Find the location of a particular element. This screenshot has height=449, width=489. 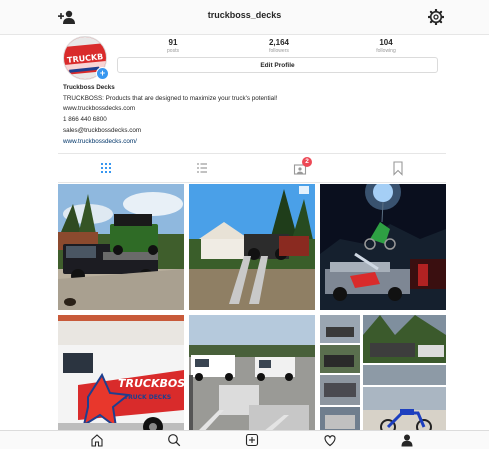

gear-icon is located at coordinates (436, 17).